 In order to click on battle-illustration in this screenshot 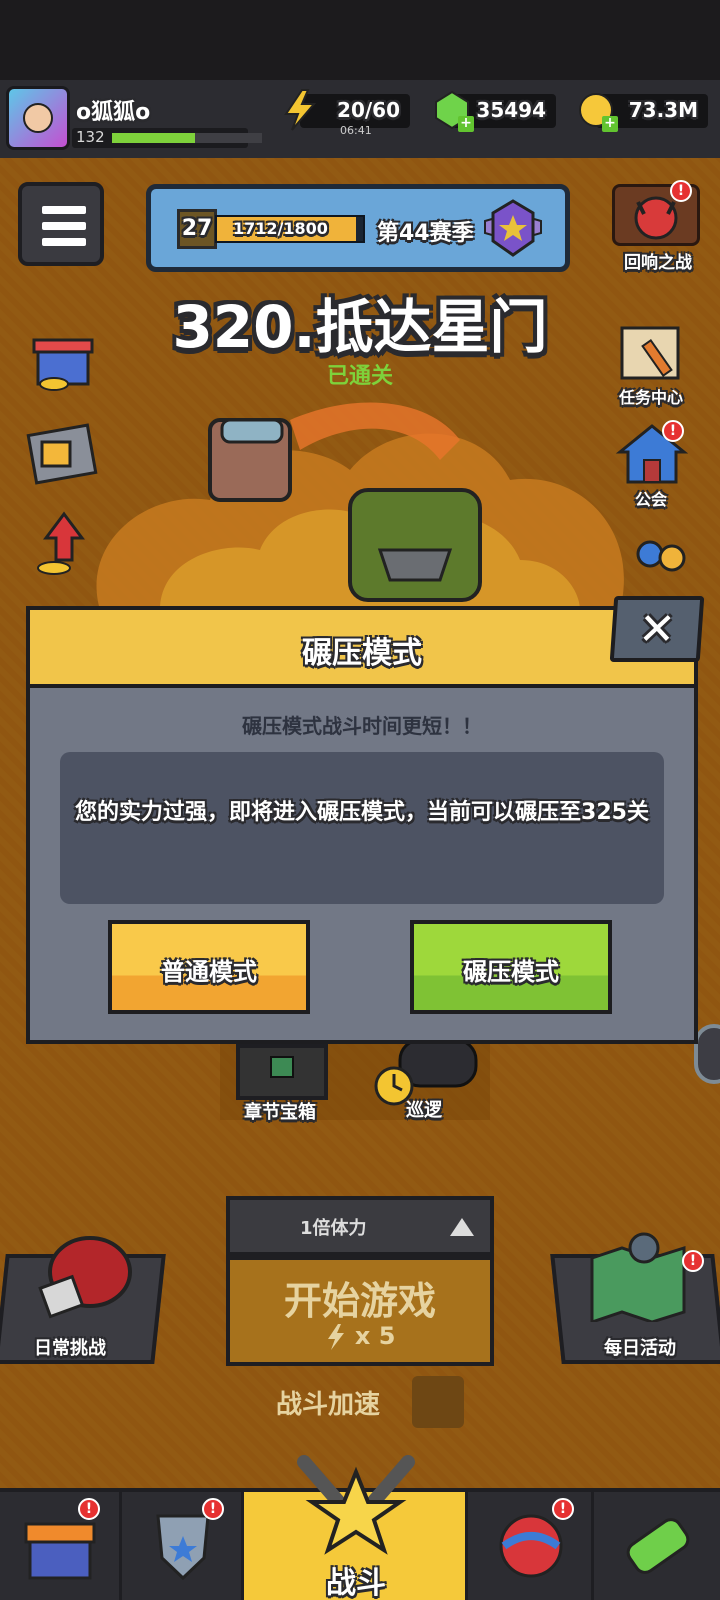, I will do `click(360, 506)`.